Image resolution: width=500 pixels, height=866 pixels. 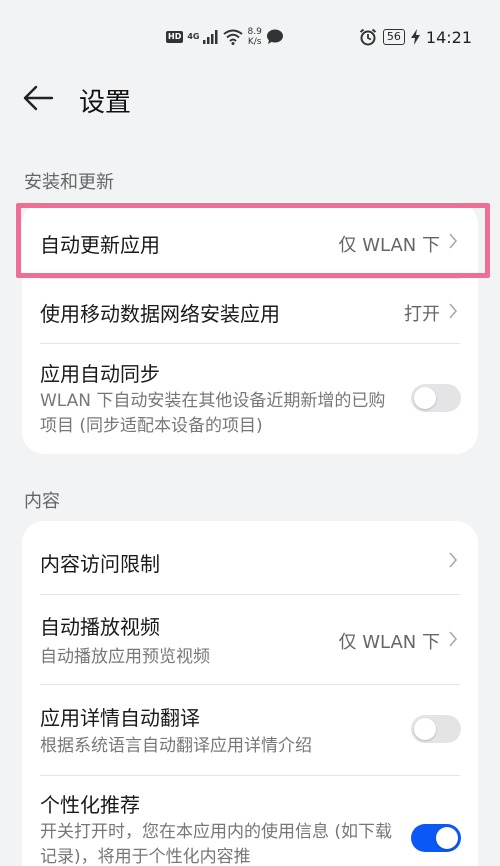 I want to click on status-bar: HD 4G 8.9 K/s 56 14:21, so click(x=250, y=38).